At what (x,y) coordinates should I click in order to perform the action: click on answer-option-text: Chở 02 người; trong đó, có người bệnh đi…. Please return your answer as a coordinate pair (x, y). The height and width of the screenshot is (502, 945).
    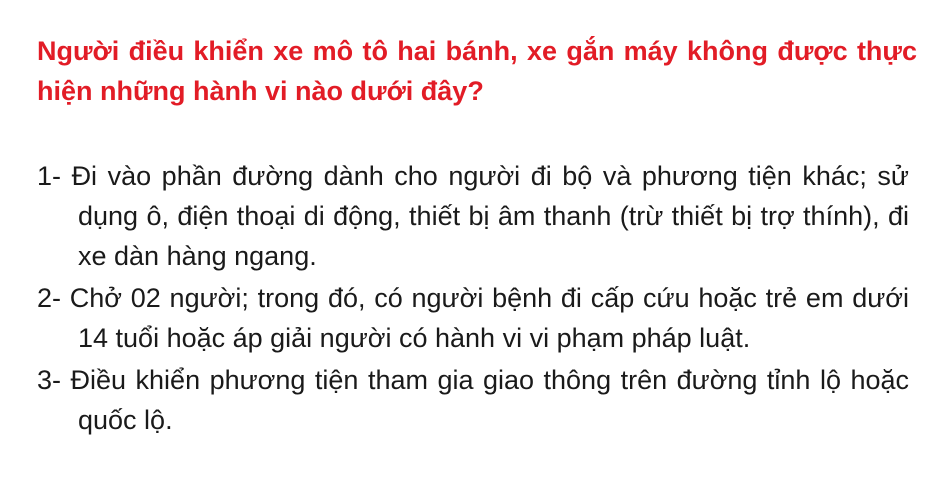
    Looking at the image, I should click on (489, 318).